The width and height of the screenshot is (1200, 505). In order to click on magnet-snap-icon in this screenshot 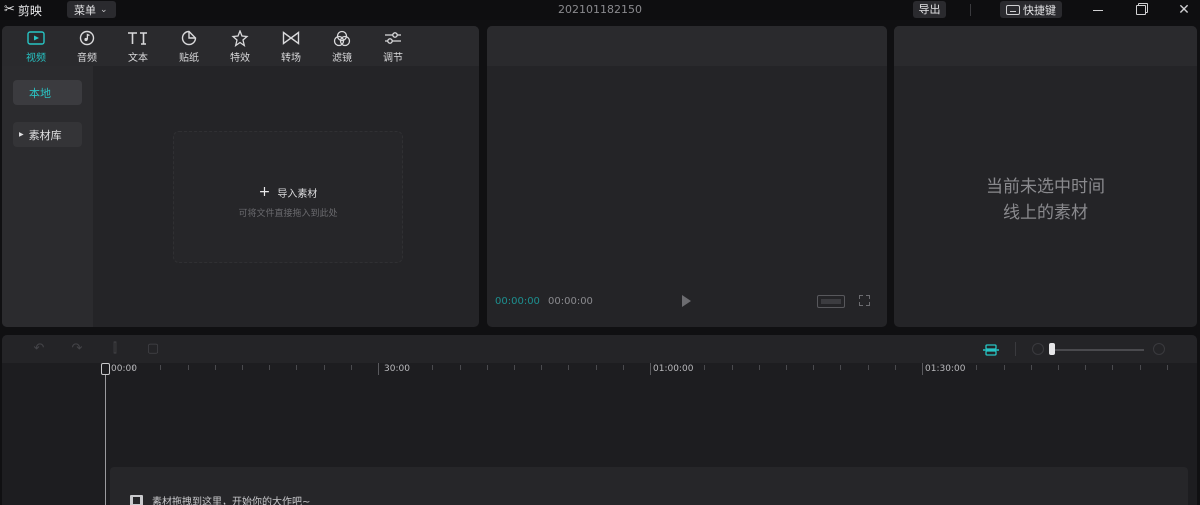, I will do `click(991, 349)`.